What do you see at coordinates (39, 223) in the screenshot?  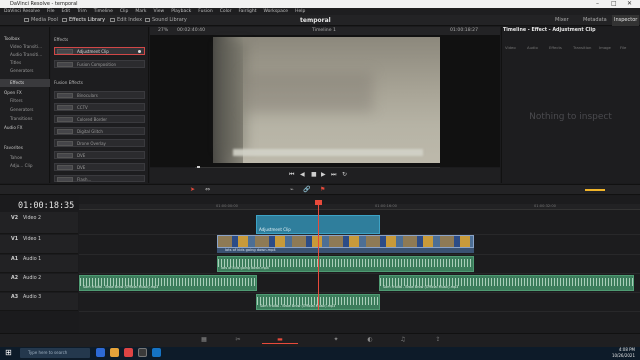 I see `track-header-v2: V2 Video 2` at bounding box center [39, 223].